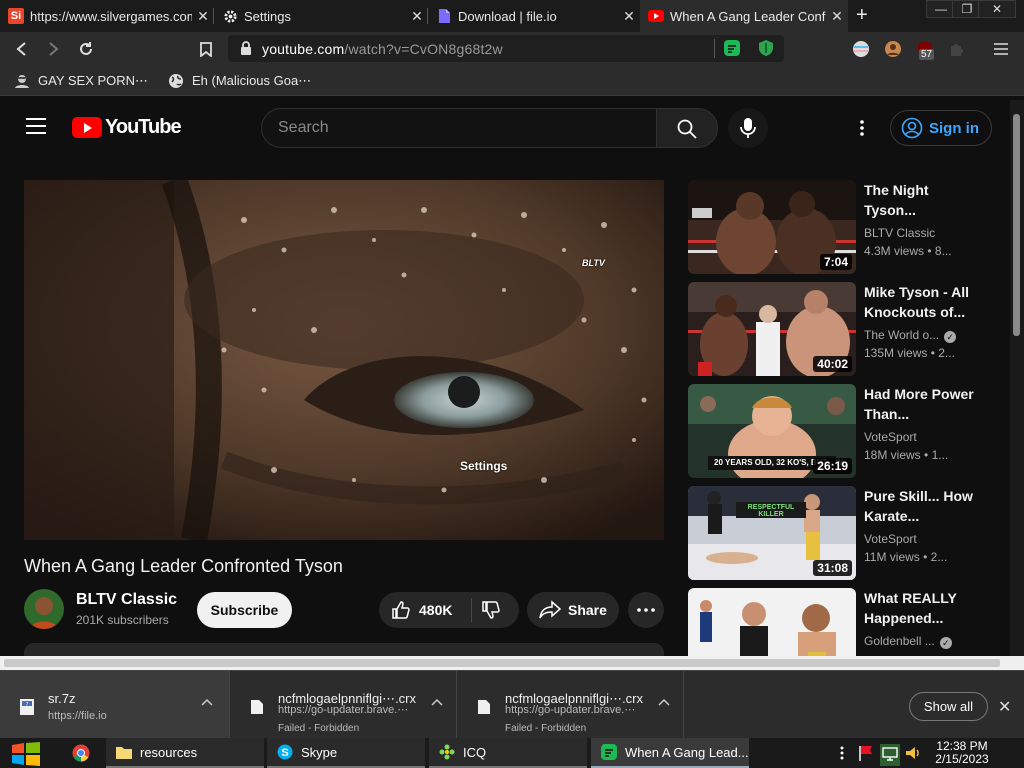 The image size is (1024, 768). I want to click on vpn-extension-icon, so click(861, 49).